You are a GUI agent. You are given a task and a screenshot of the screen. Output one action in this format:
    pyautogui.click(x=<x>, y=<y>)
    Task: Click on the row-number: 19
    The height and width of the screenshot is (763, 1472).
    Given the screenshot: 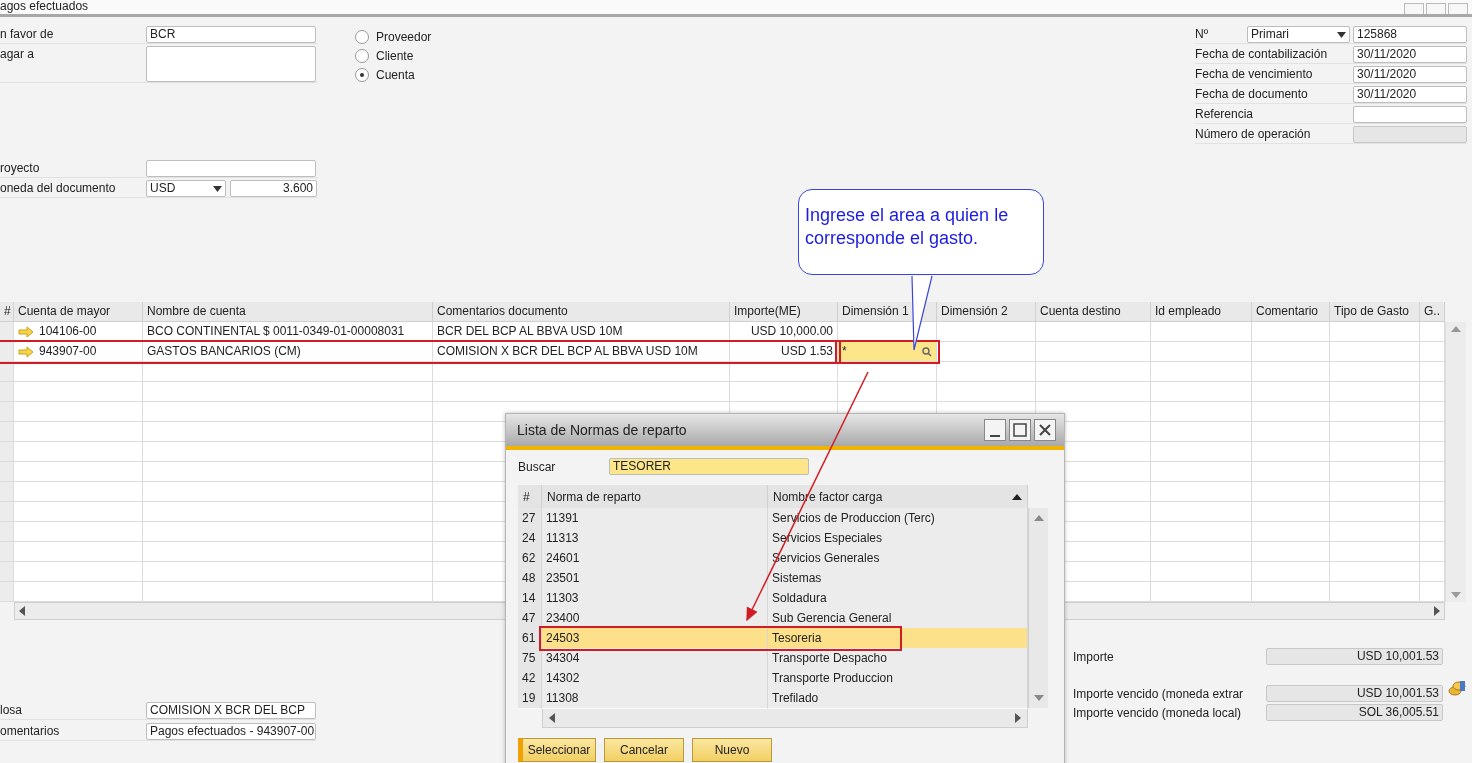 What is the action you would take?
    pyautogui.click(x=529, y=698)
    